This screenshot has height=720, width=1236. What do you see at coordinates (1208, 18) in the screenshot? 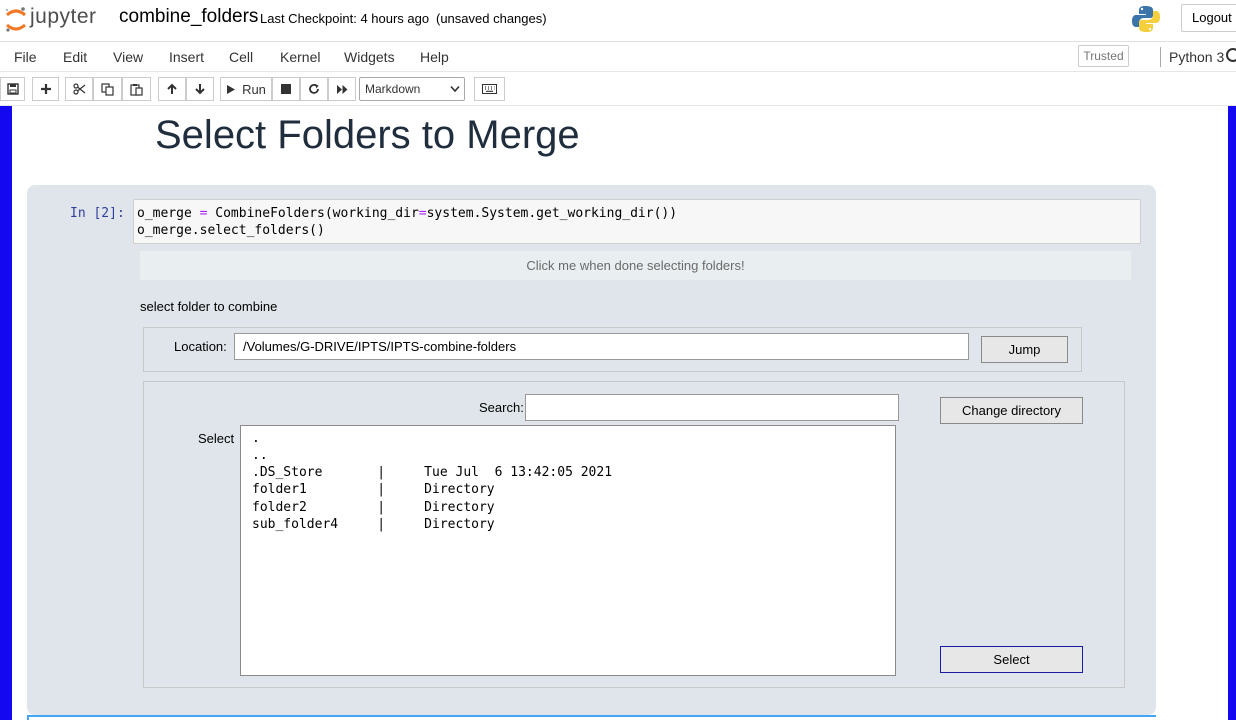
I see `logout-button: Logout` at bounding box center [1208, 18].